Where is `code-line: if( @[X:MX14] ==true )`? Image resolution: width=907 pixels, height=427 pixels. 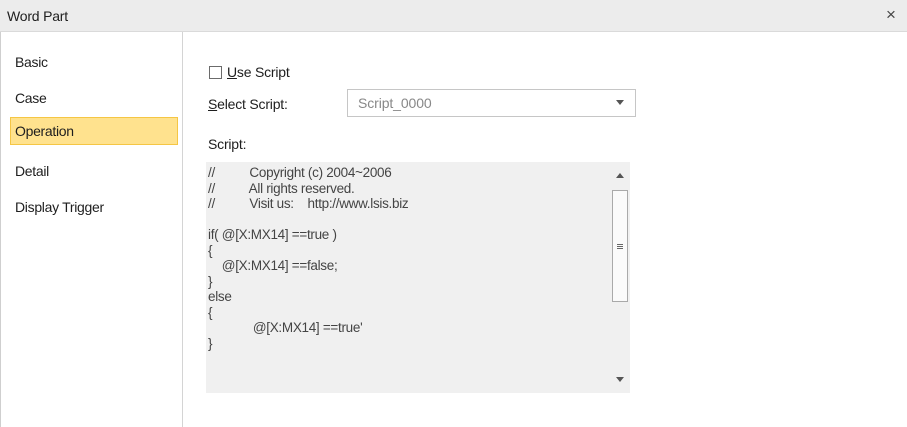 code-line: if( @[X:MX14] ==true ) is located at coordinates (272, 234).